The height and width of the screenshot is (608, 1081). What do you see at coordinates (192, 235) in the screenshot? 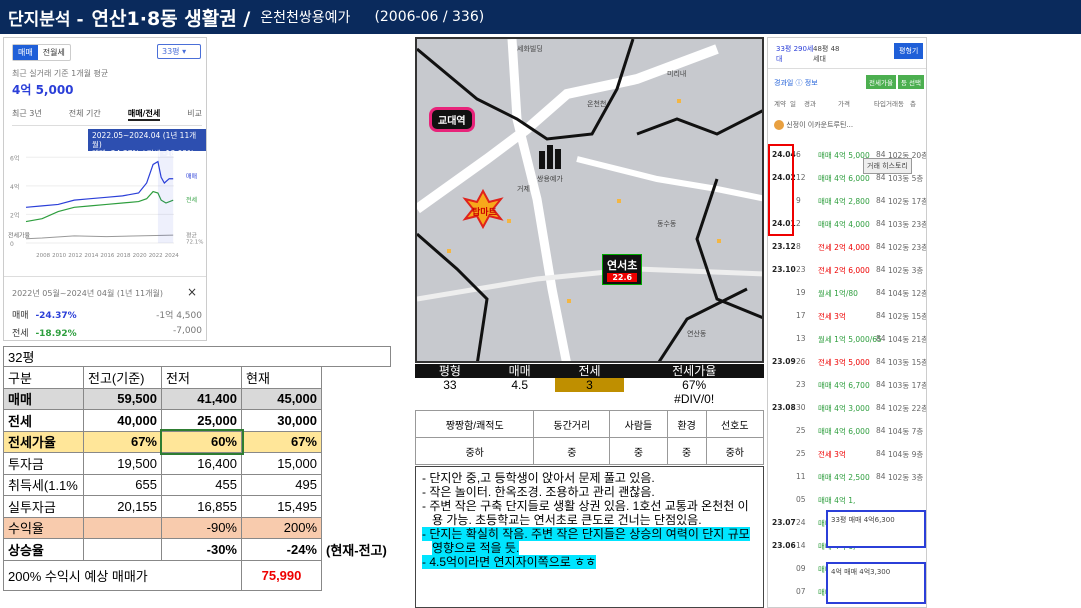
I see `legend-avg: 평균` at bounding box center [192, 235].